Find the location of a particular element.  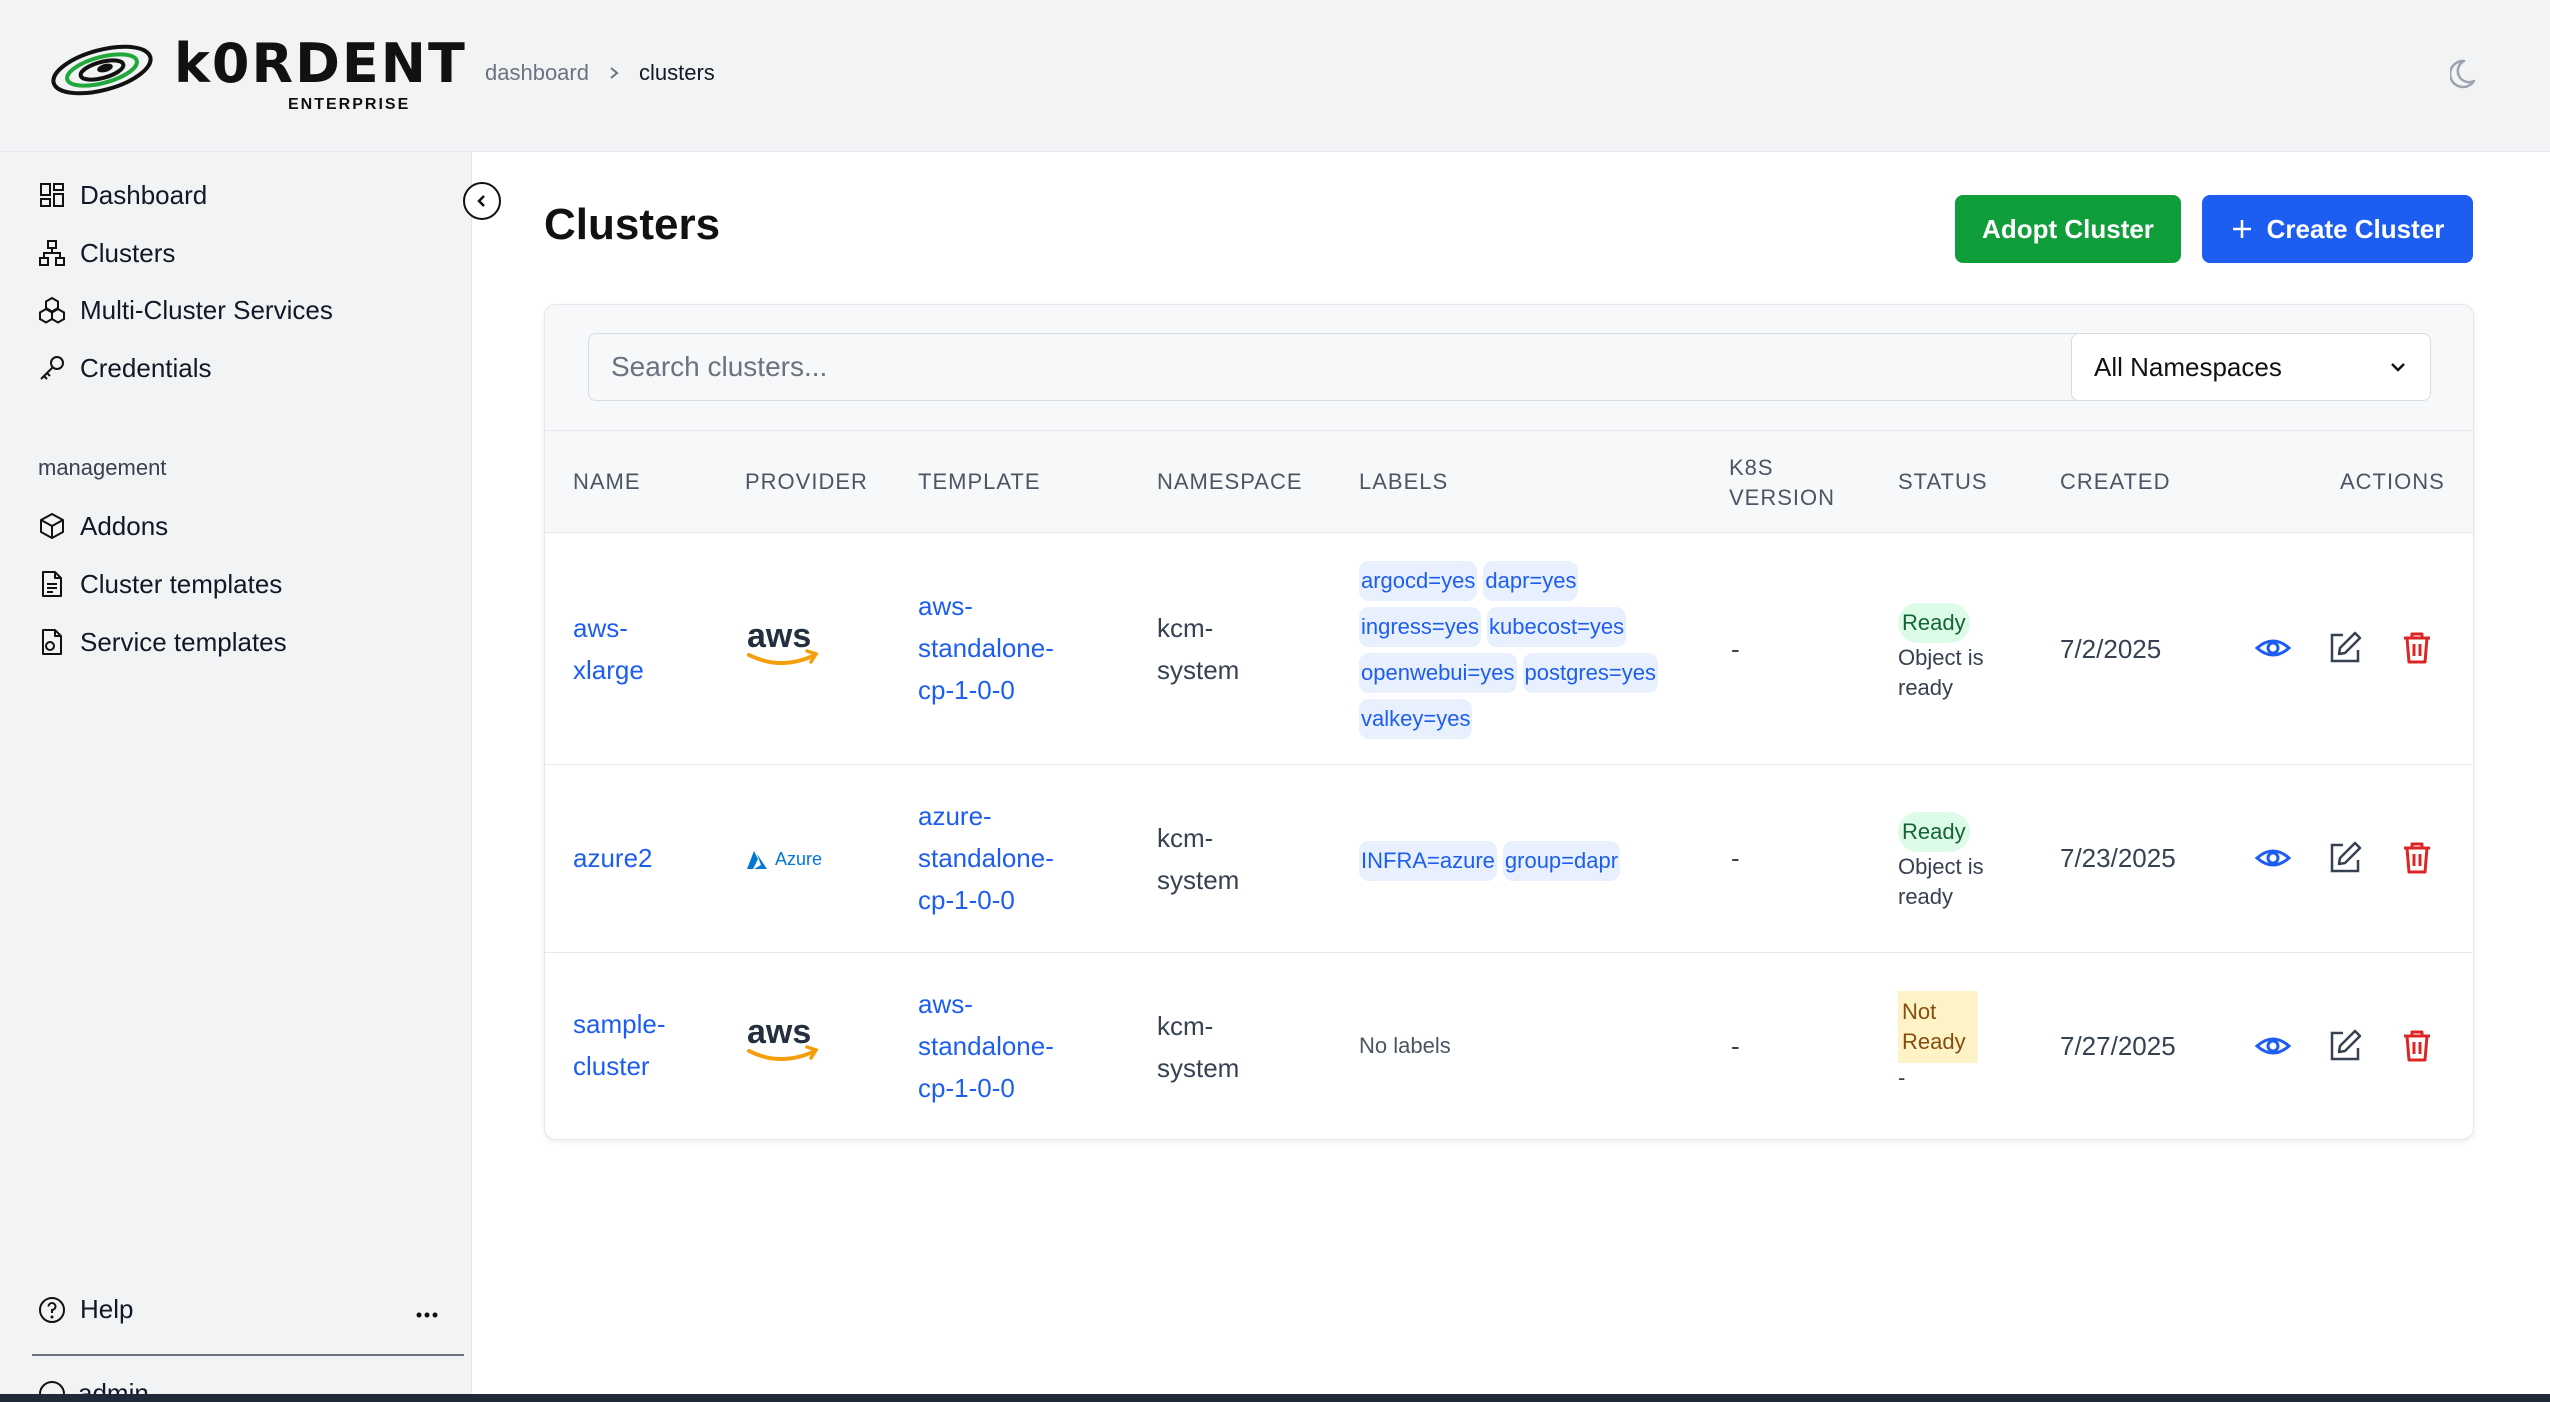

sidebar-item-addons: Addons is located at coordinates (103, 526).